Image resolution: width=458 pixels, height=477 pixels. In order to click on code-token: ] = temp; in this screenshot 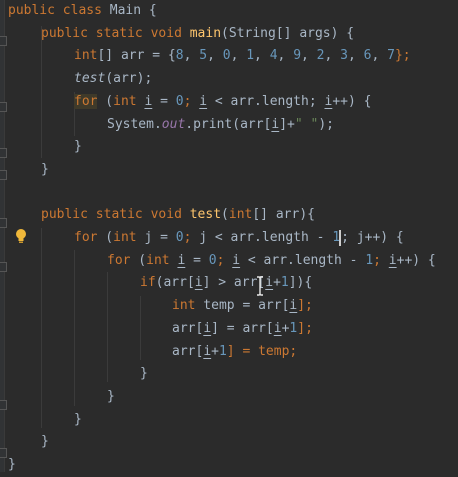, I will do `click(262, 351)`.